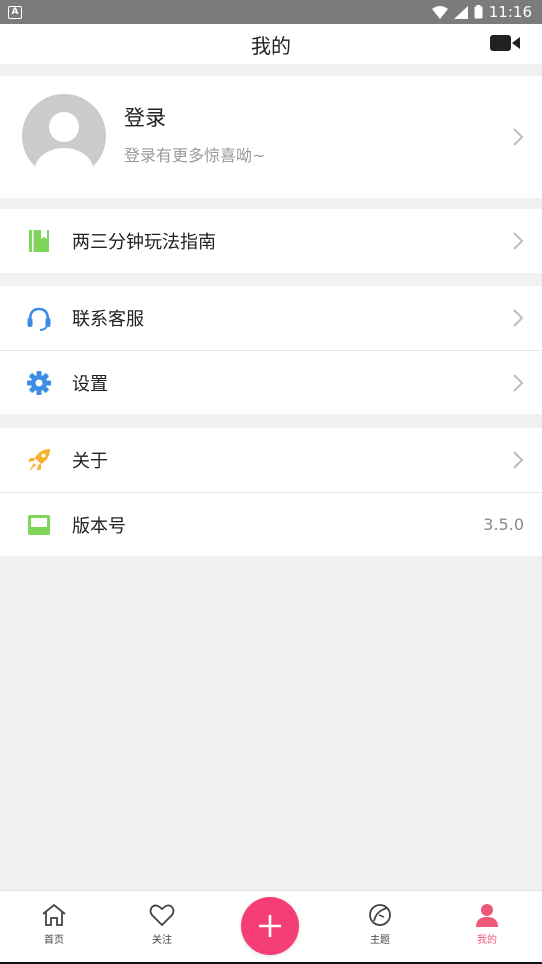 The image size is (542, 964). I want to click on heart-icon, so click(162, 915).